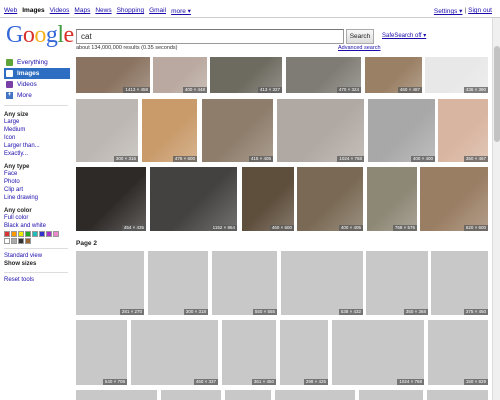  Describe the element at coordinates (130, 11) in the screenshot. I see `top-nav-shopping: Shopping` at that location.